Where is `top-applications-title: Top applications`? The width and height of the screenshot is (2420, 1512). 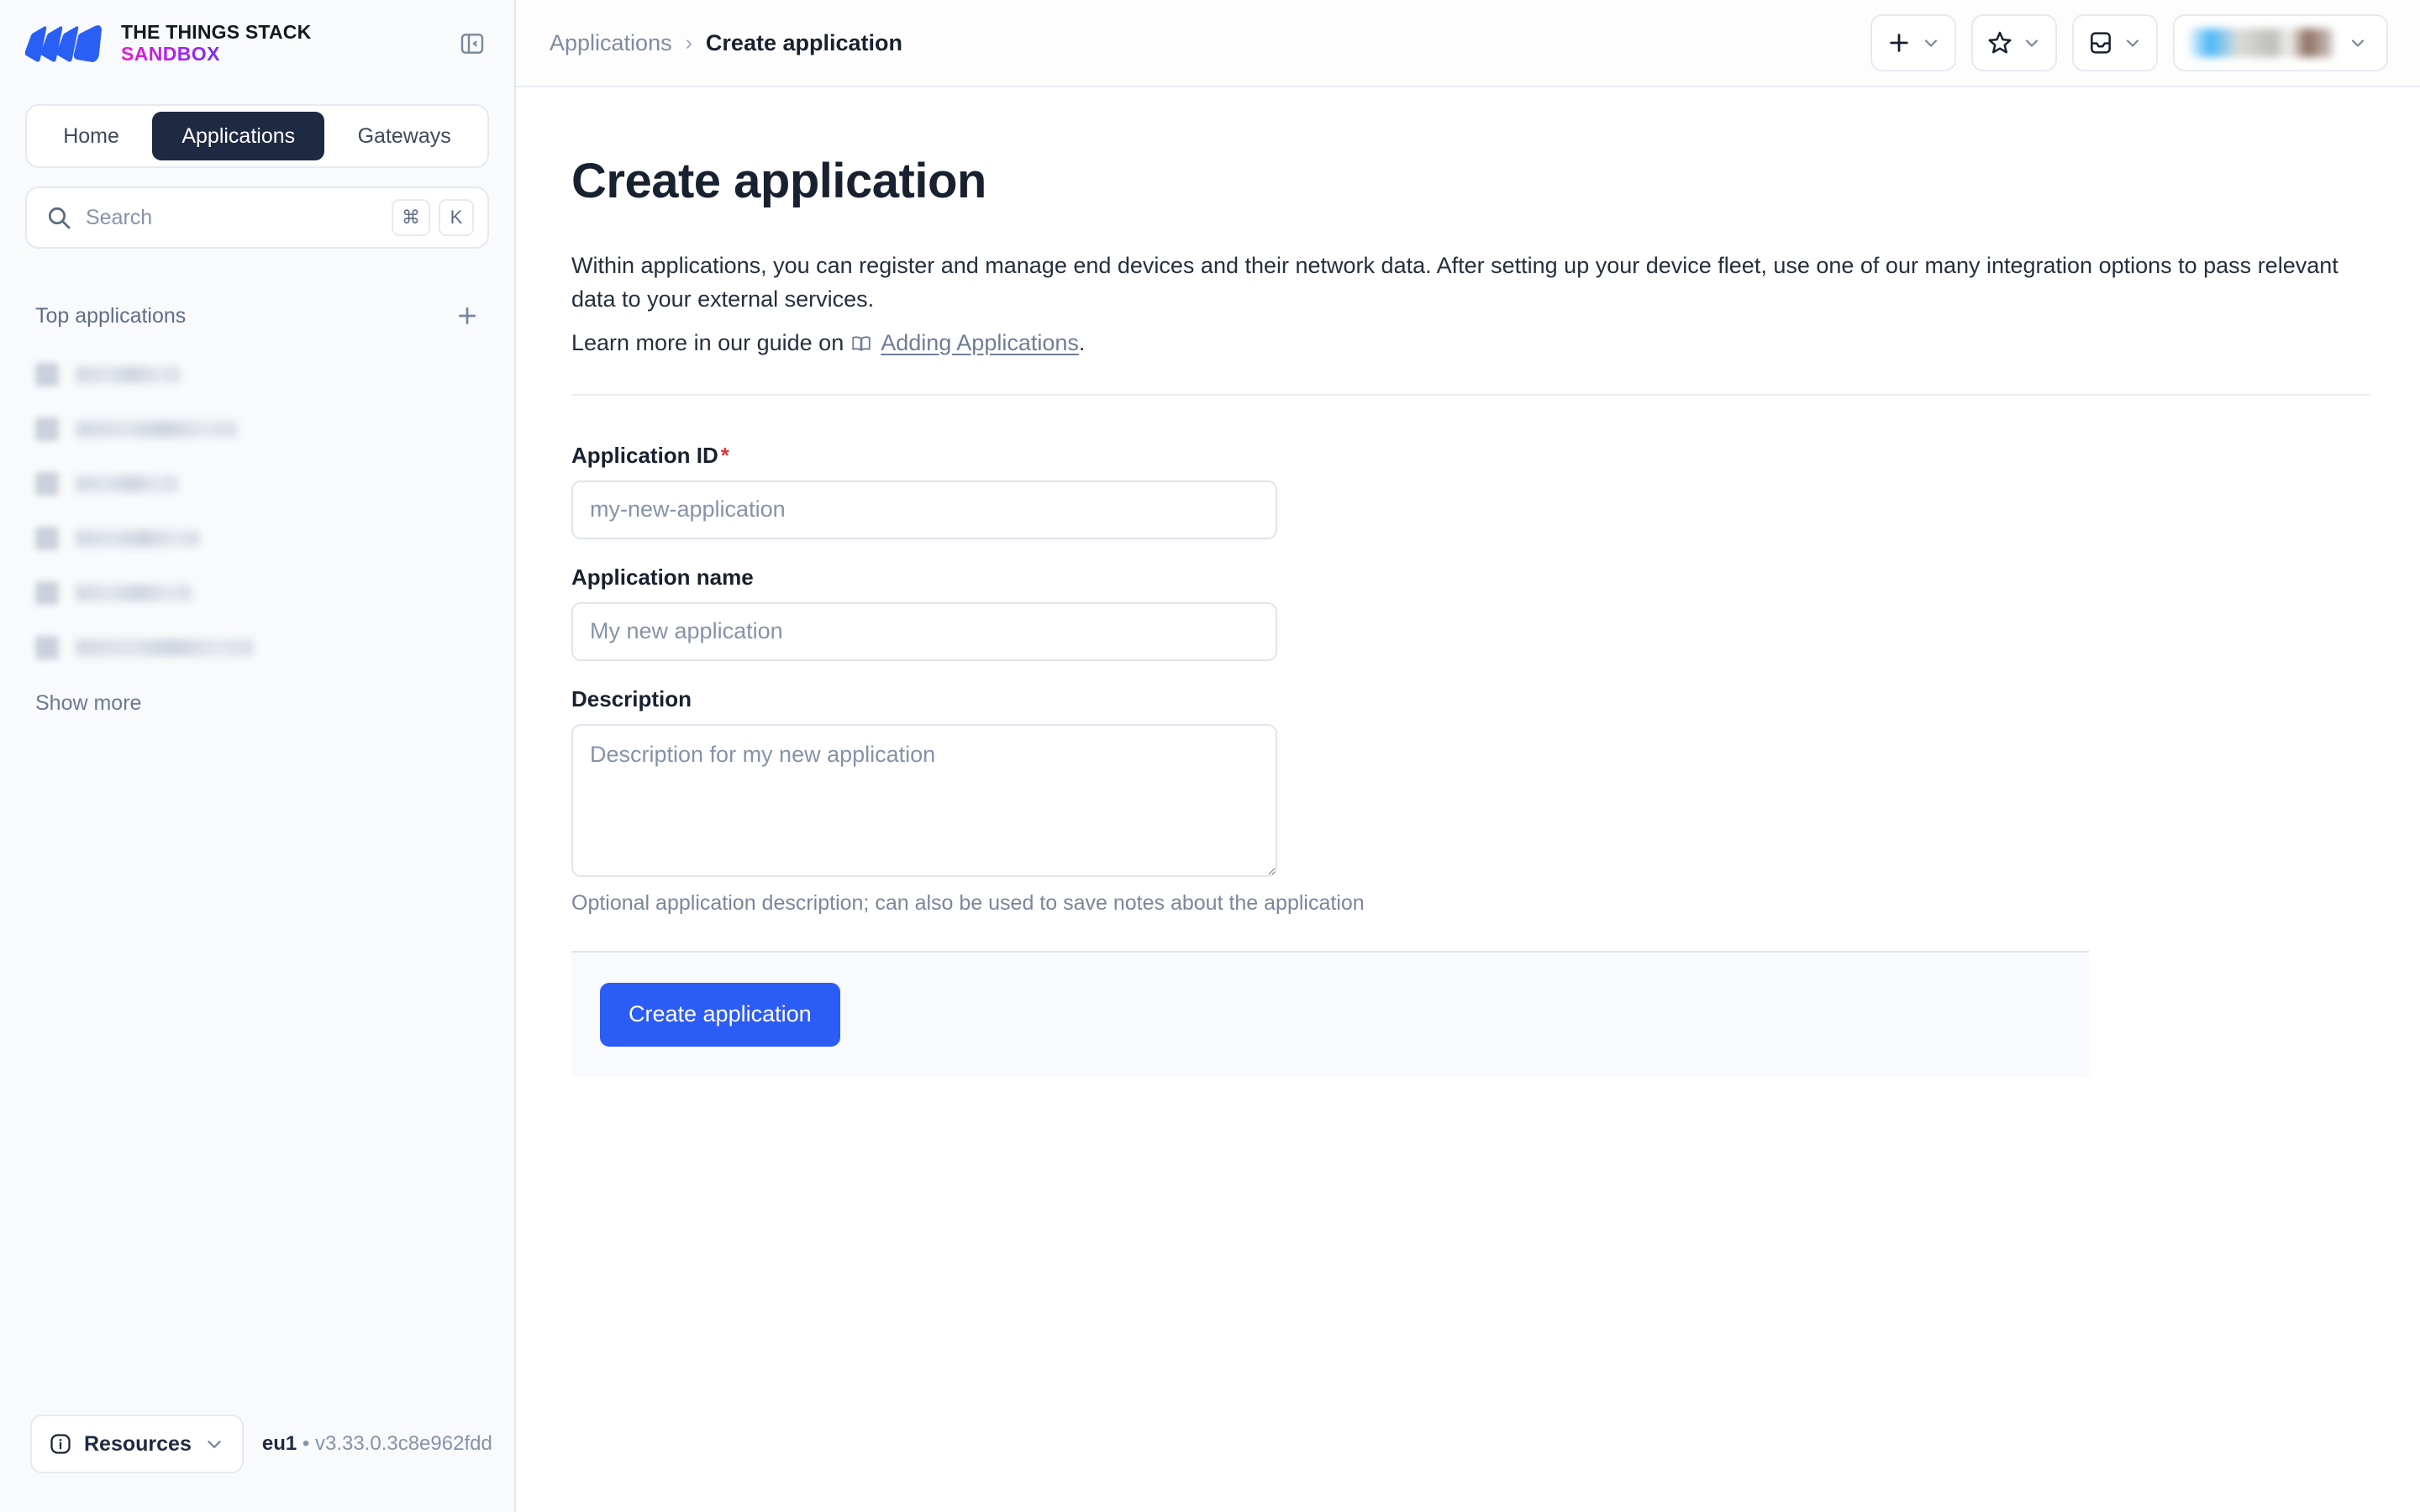
top-applications-title: Top applications is located at coordinates (111, 315).